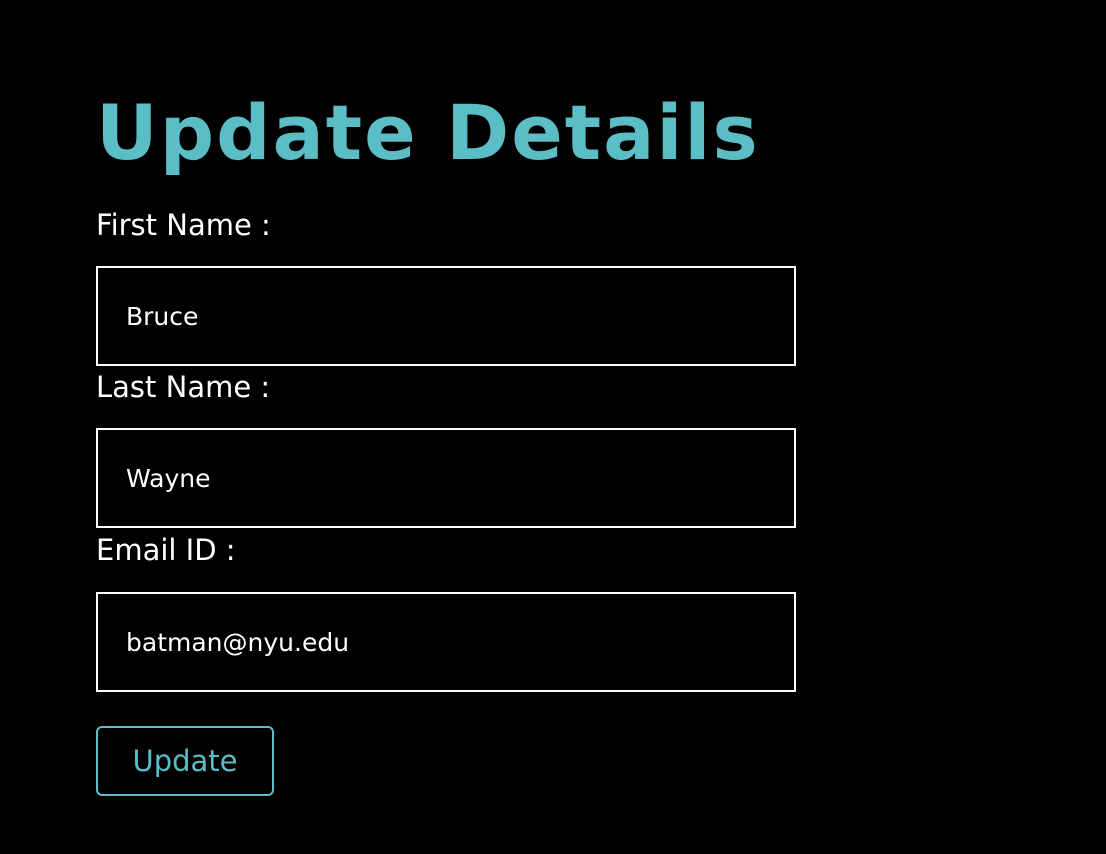 This screenshot has width=1106, height=854. Describe the element at coordinates (166, 550) in the screenshot. I see `email-label: Email ID :` at that location.